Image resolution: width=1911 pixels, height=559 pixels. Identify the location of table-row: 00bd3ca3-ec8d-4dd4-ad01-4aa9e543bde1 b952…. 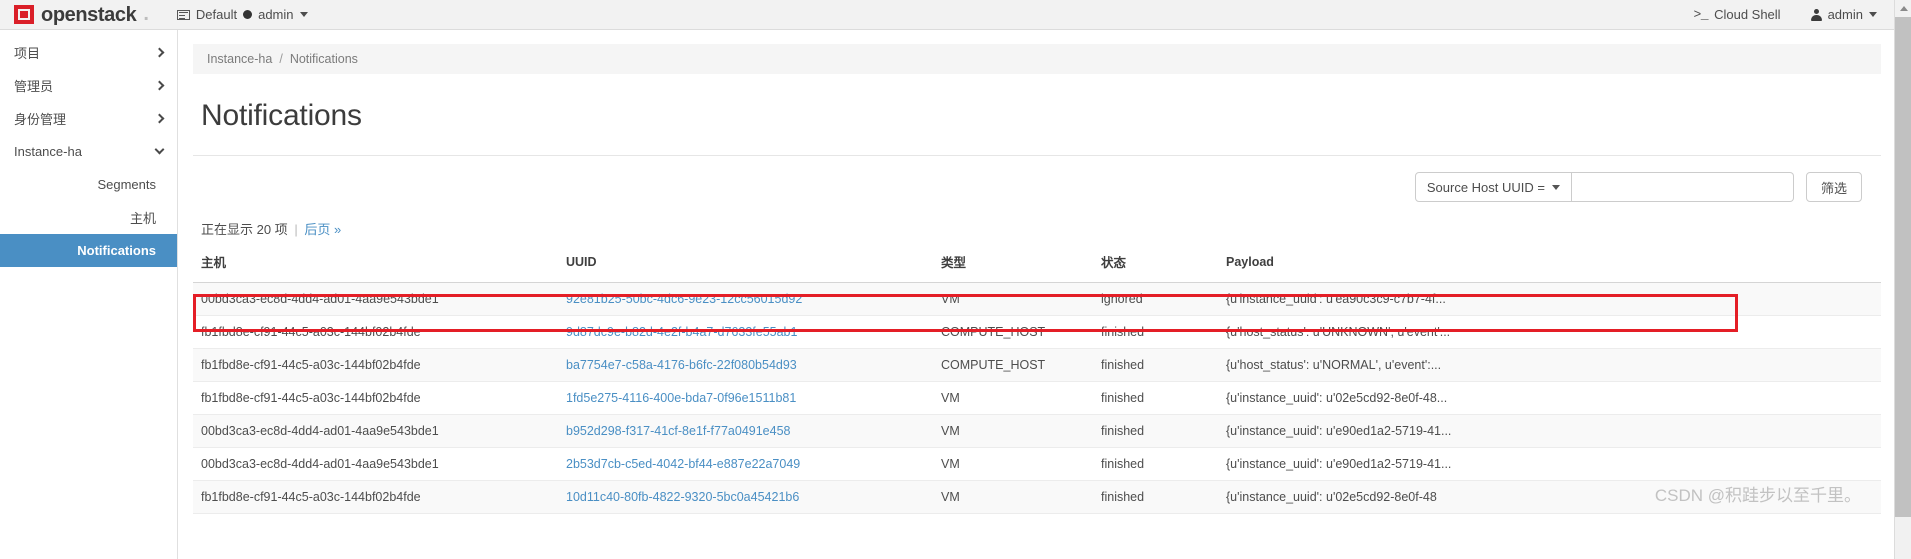
(1037, 431).